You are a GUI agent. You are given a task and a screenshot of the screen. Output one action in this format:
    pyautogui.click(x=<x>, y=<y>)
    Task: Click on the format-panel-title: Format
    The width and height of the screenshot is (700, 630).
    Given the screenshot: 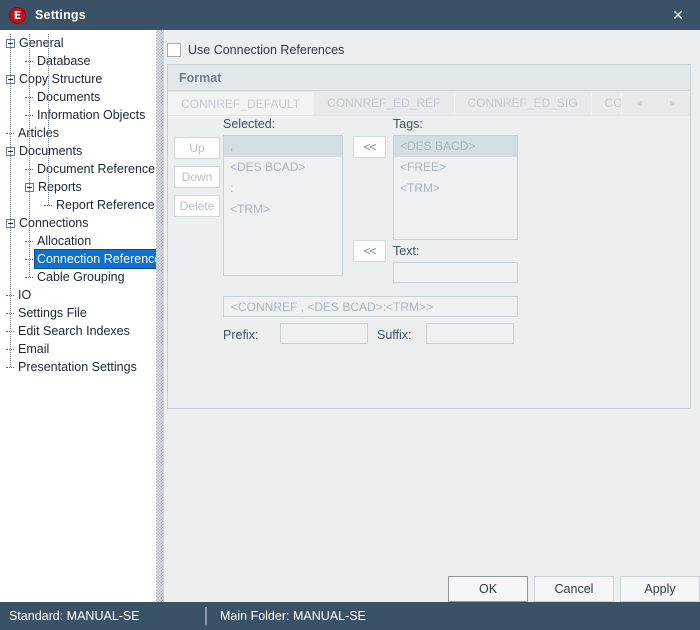 What is the action you would take?
    pyautogui.click(x=200, y=77)
    